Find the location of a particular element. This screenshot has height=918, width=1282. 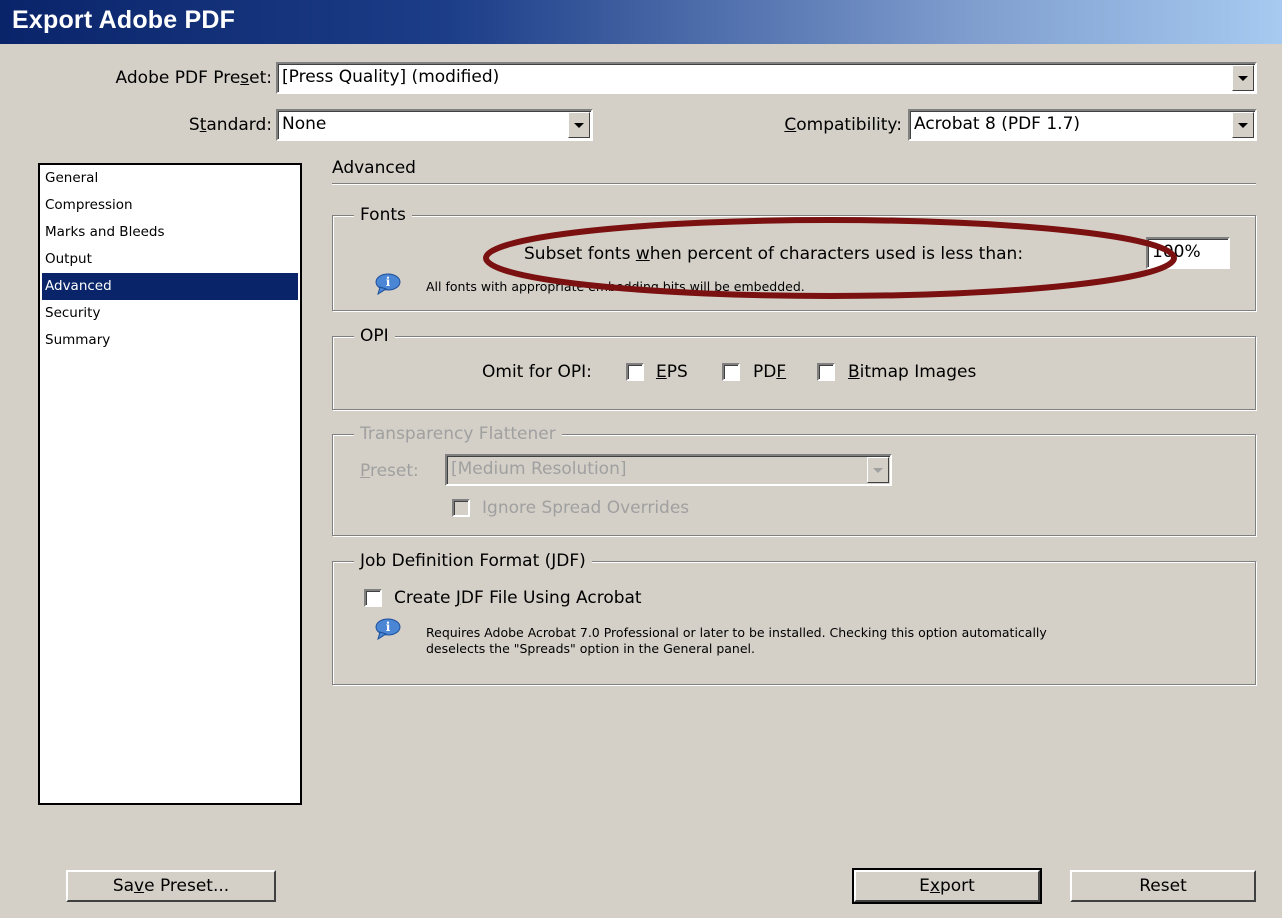

transparency-preset-label: Preset: is located at coordinates (389, 471).